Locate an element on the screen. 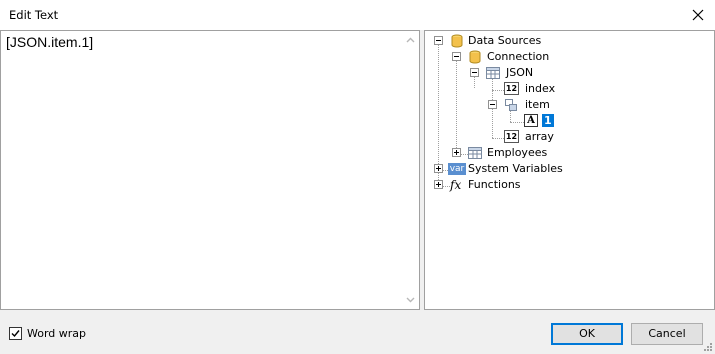 This screenshot has height=354, width=715. resize-grip-icon is located at coordinates (708, 347).